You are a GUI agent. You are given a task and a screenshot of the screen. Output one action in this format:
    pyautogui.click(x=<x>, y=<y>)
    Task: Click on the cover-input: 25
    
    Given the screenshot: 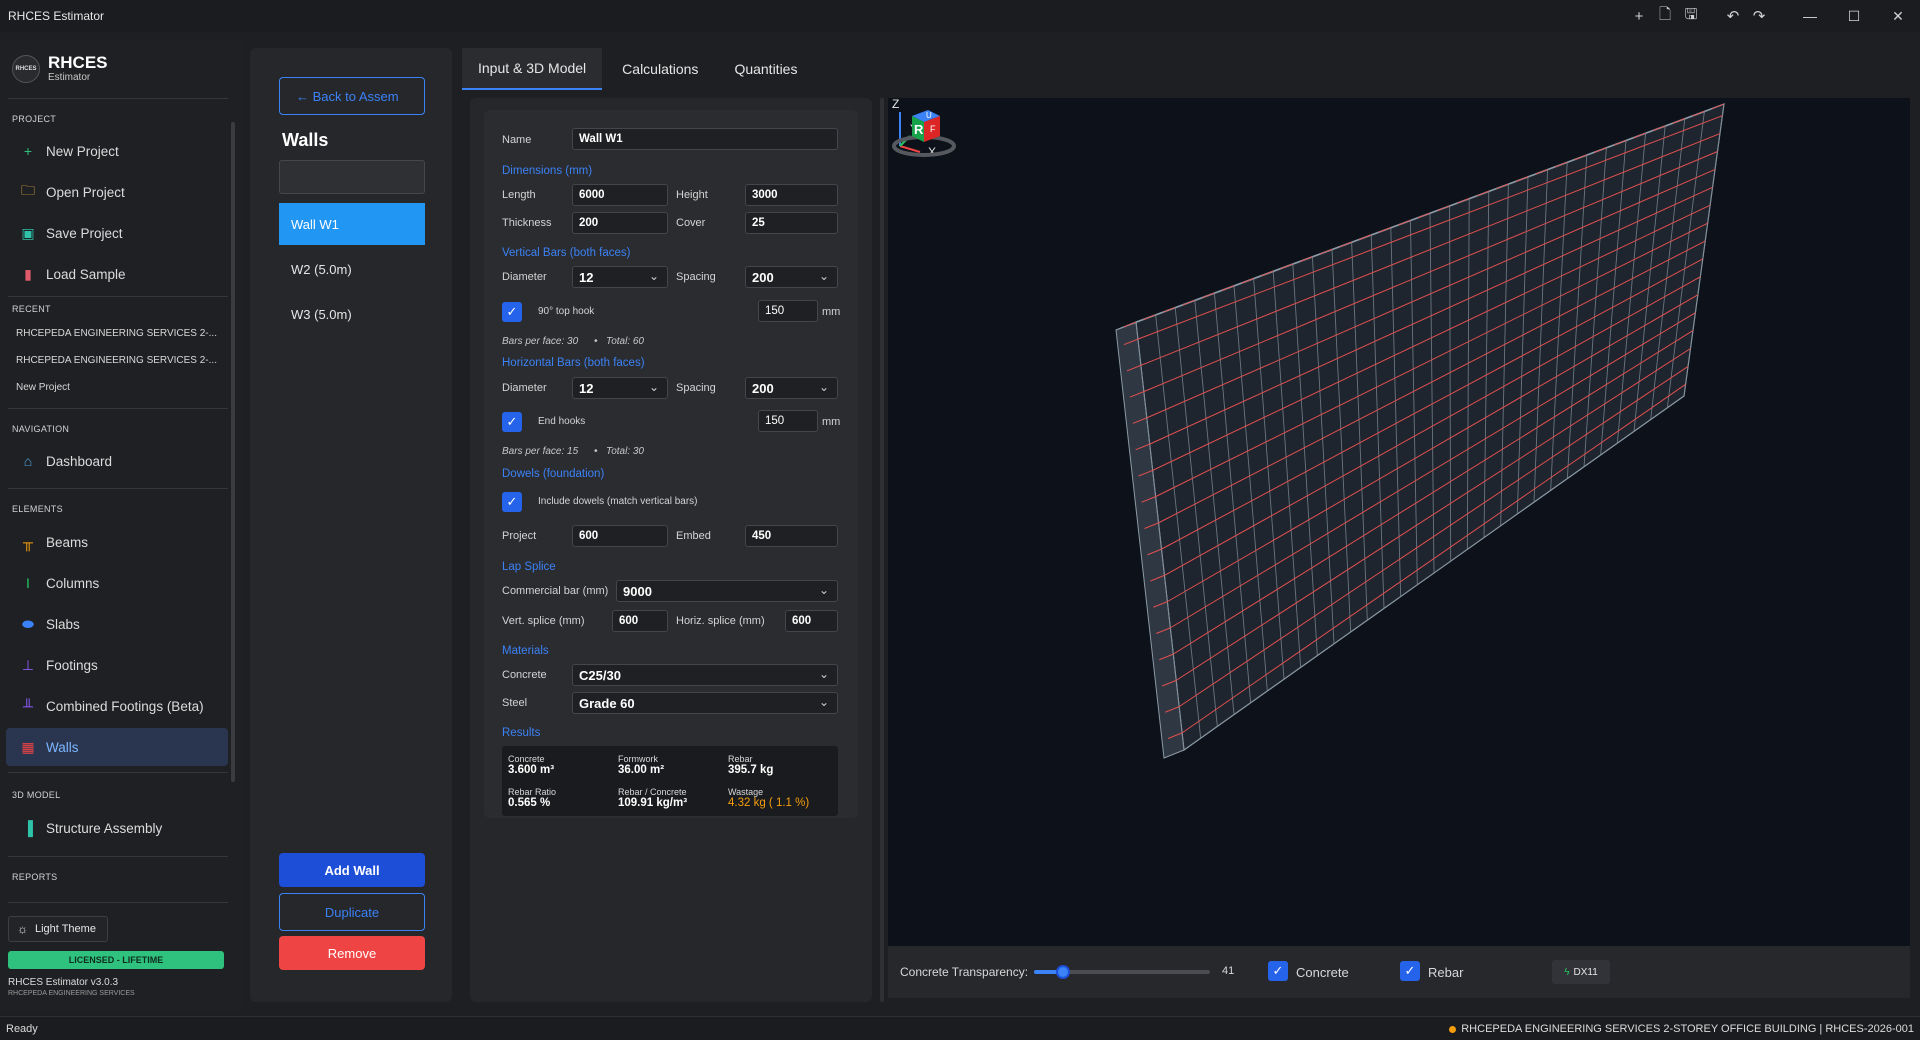 What is the action you would take?
    pyautogui.click(x=791, y=223)
    